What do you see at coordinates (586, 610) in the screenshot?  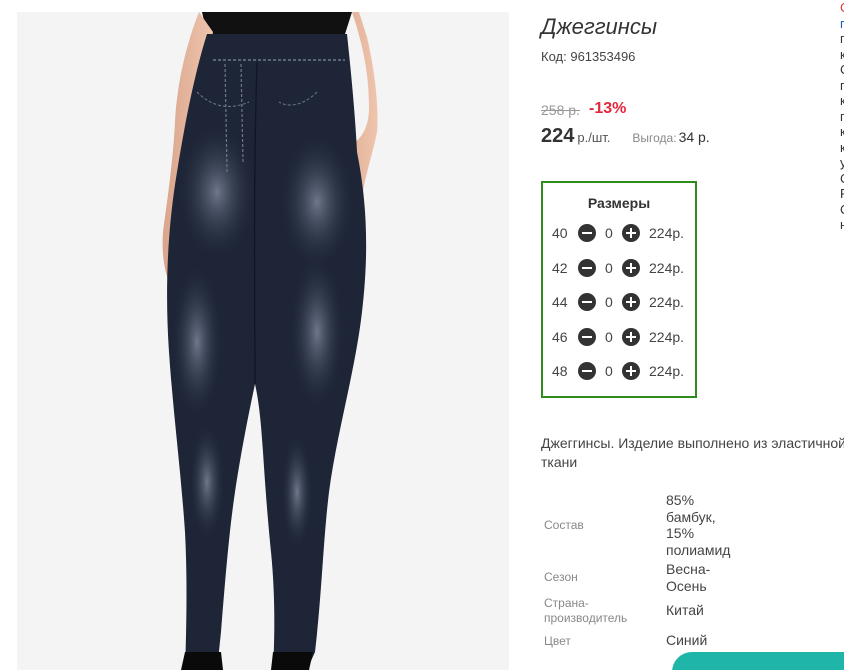 I see `property-label-country: Страна-производитель` at bounding box center [586, 610].